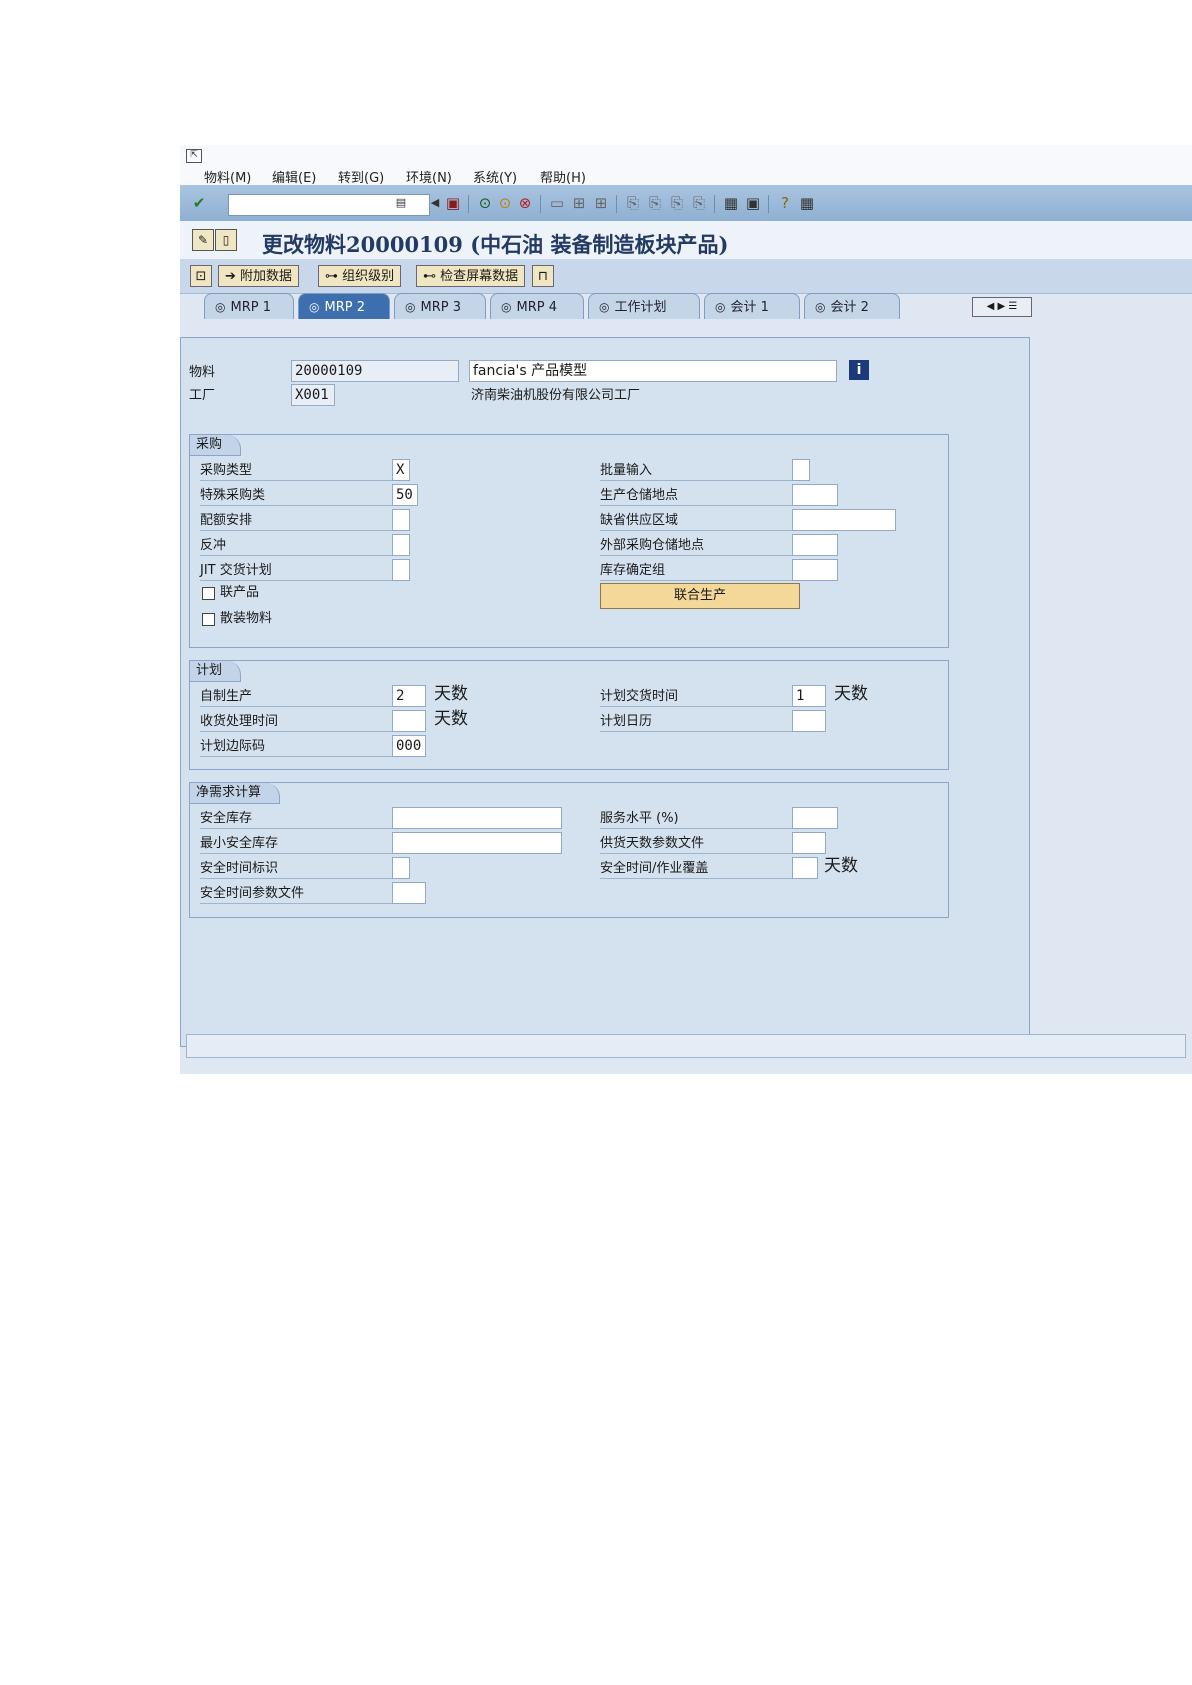 The width and height of the screenshot is (1192, 1685). I want to click on min-safety-stock-label: 最小安全库存, so click(296, 844).